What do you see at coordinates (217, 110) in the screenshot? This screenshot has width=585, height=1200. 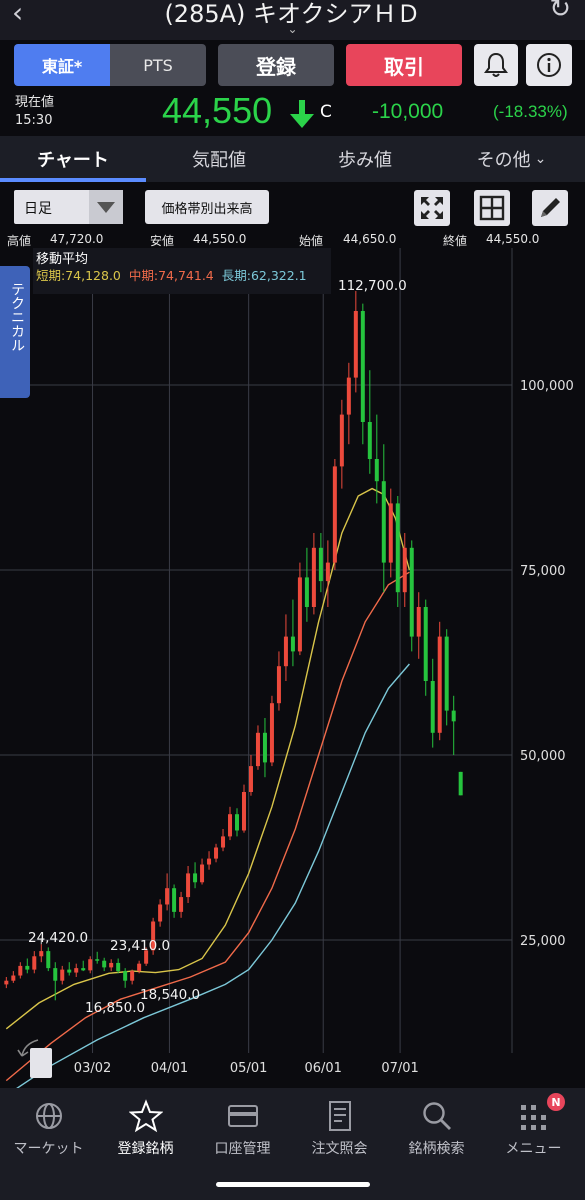 I see `current-price: 44,550` at bounding box center [217, 110].